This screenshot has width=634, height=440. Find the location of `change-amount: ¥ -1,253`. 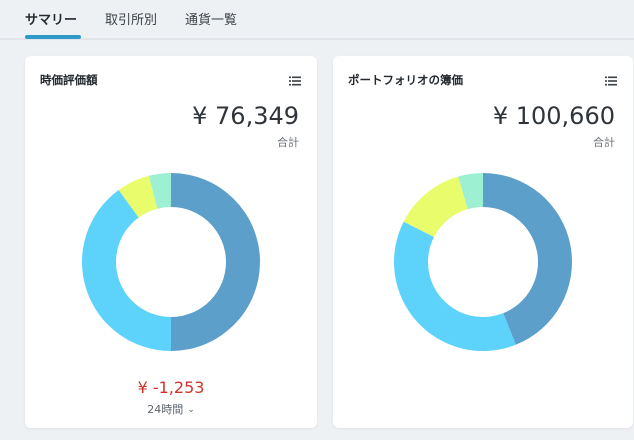

change-amount: ¥ -1,253 is located at coordinates (171, 387).